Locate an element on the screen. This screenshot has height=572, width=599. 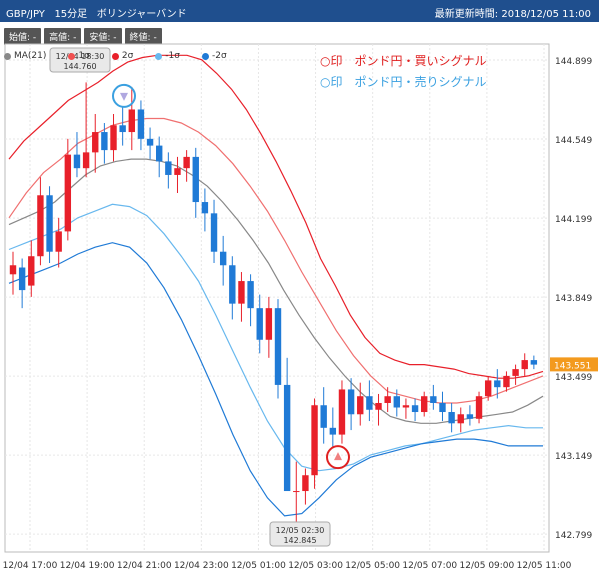
legend-ma: MA(21) is located at coordinates (25, 56).